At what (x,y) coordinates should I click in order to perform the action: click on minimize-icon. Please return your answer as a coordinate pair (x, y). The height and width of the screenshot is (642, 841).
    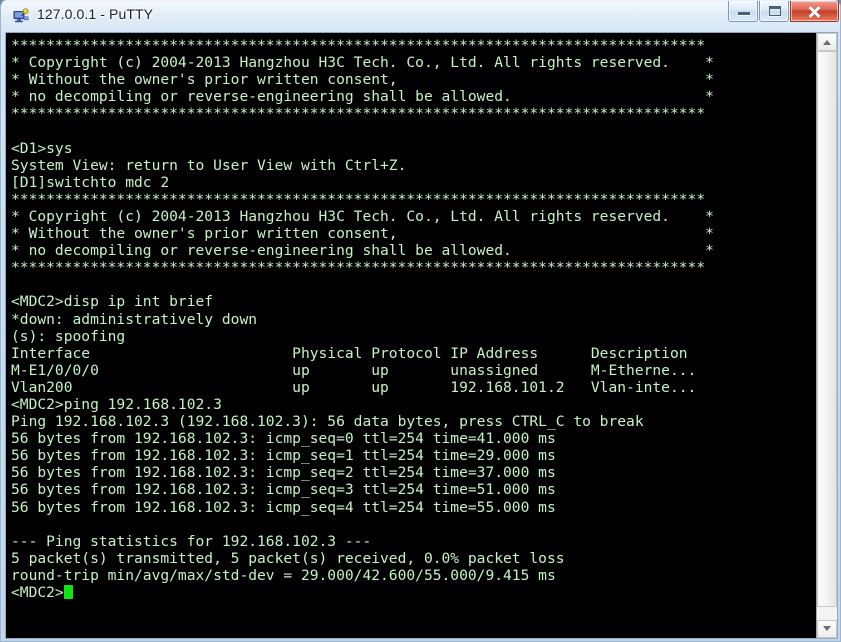
    Looking at the image, I should click on (744, 13).